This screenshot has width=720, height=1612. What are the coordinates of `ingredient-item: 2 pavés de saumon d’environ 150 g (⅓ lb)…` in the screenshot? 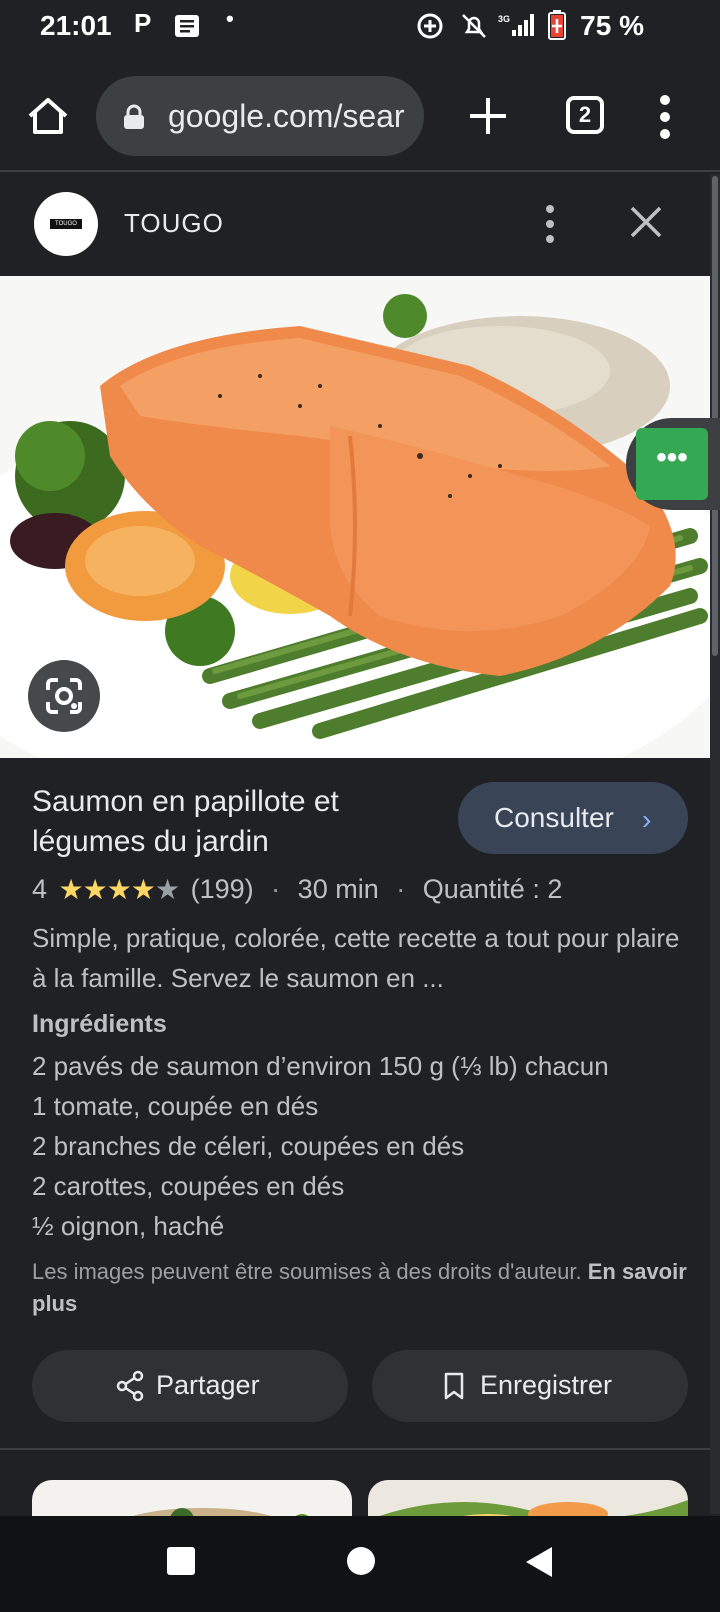 It's located at (320, 1066).